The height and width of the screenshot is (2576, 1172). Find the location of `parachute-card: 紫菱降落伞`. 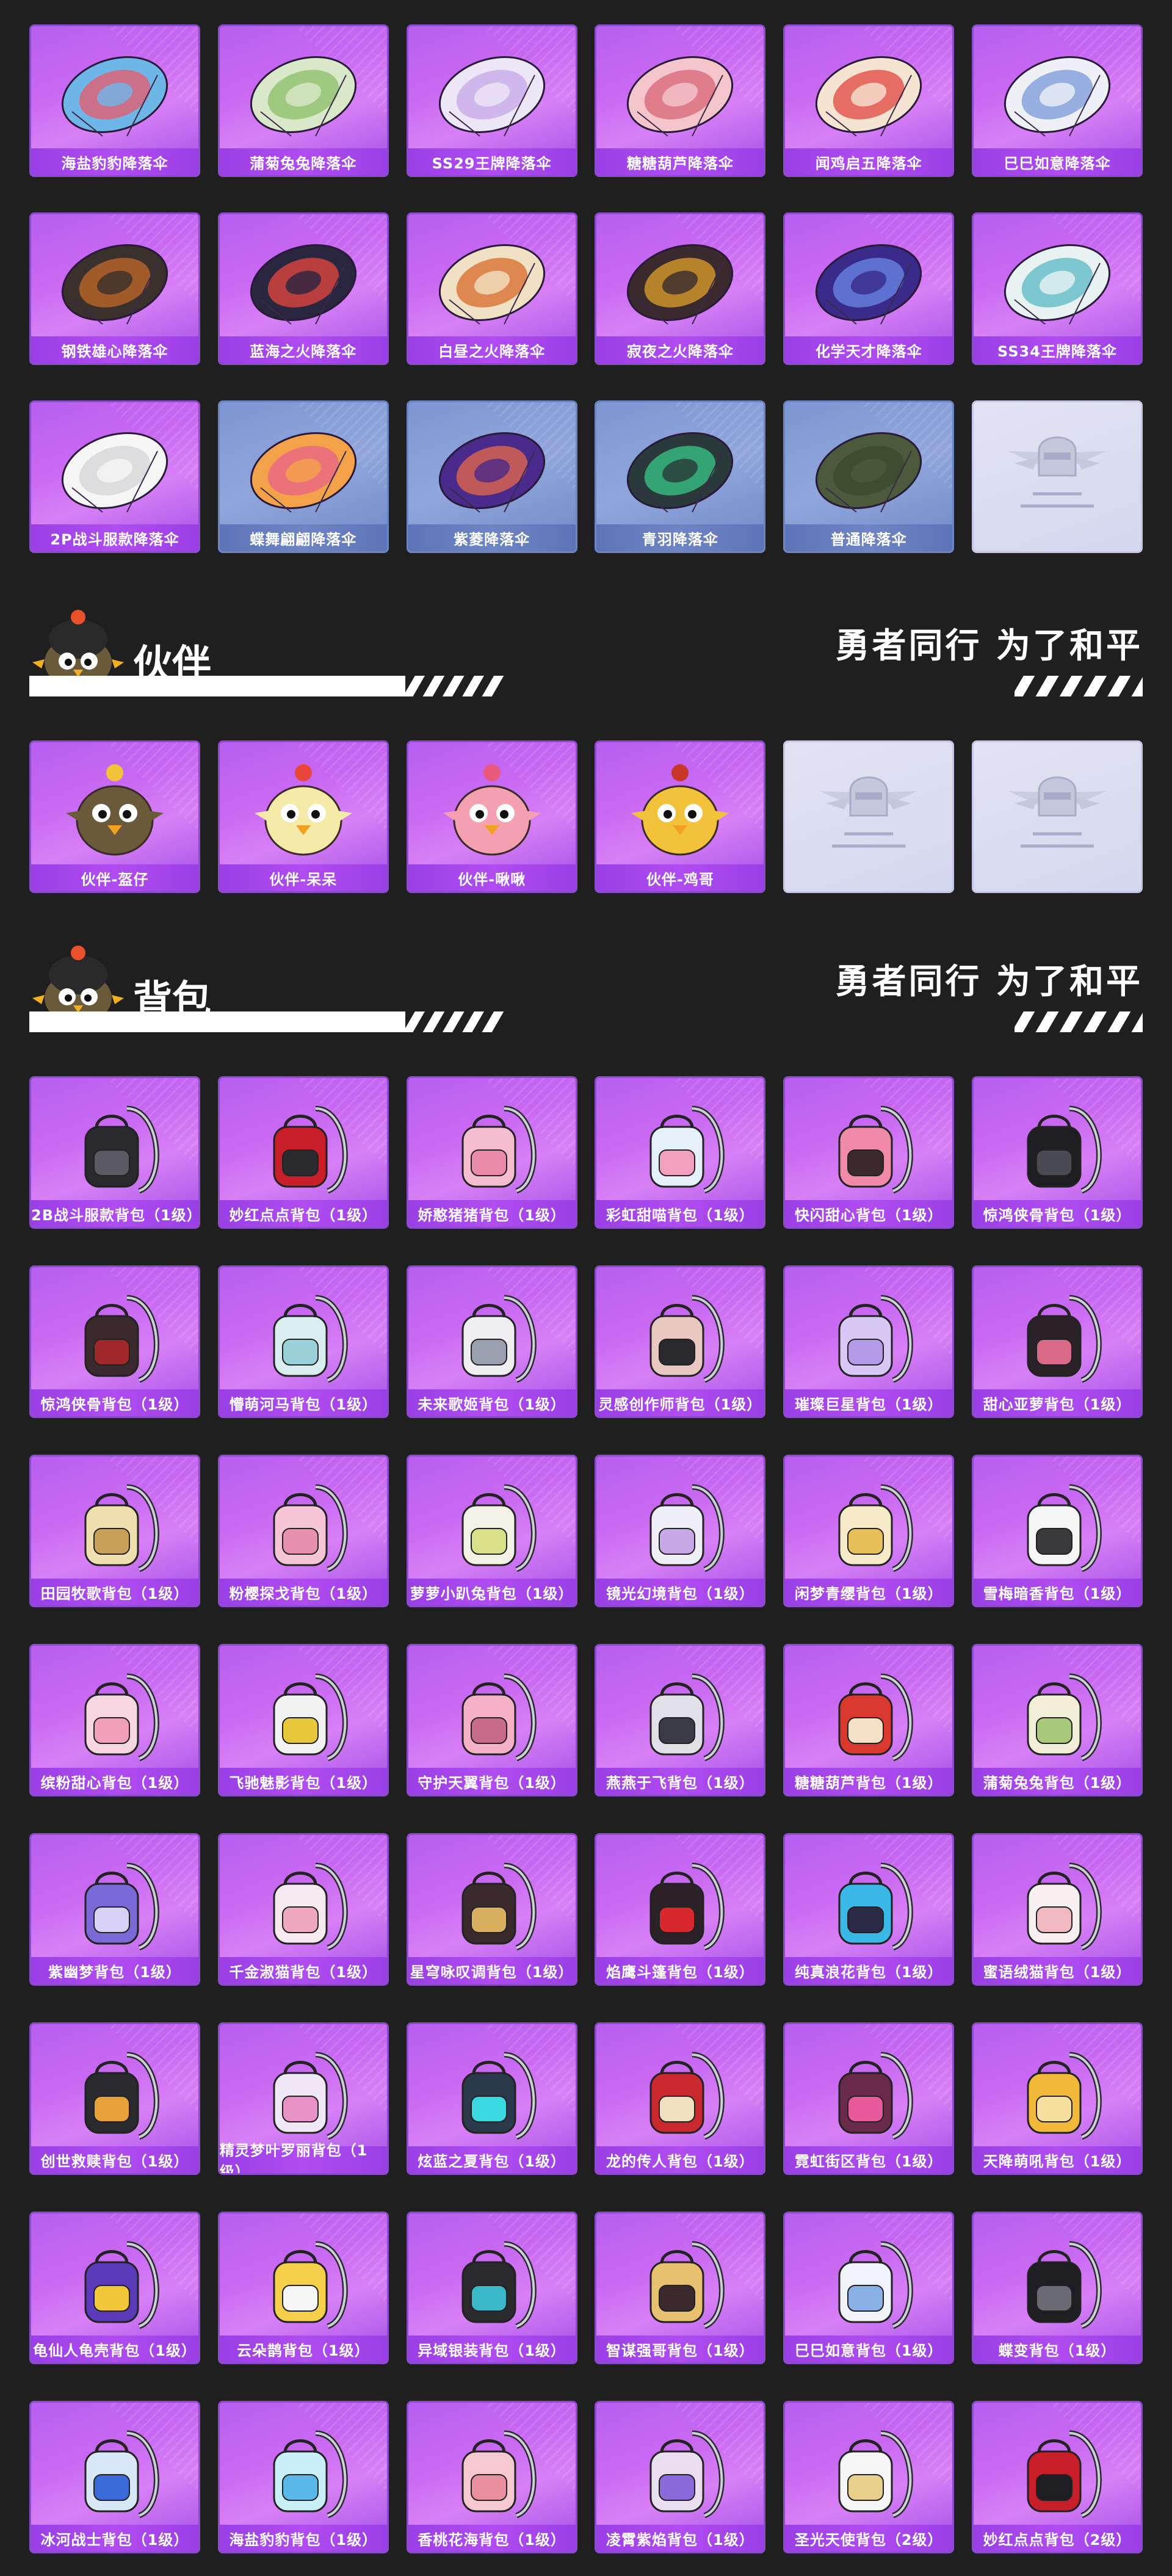

parachute-card: 紫菱降落伞 is located at coordinates (492, 476).